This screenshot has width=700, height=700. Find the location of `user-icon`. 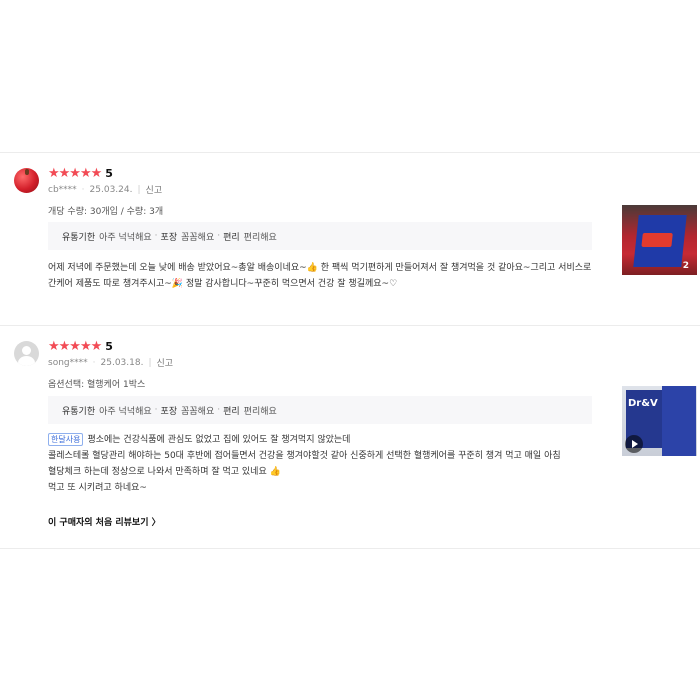

user-icon is located at coordinates (26, 350).